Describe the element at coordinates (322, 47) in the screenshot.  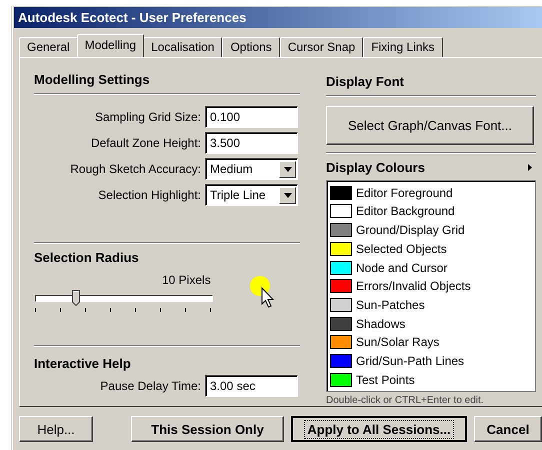
I see `tab: Cursor Snap` at that location.